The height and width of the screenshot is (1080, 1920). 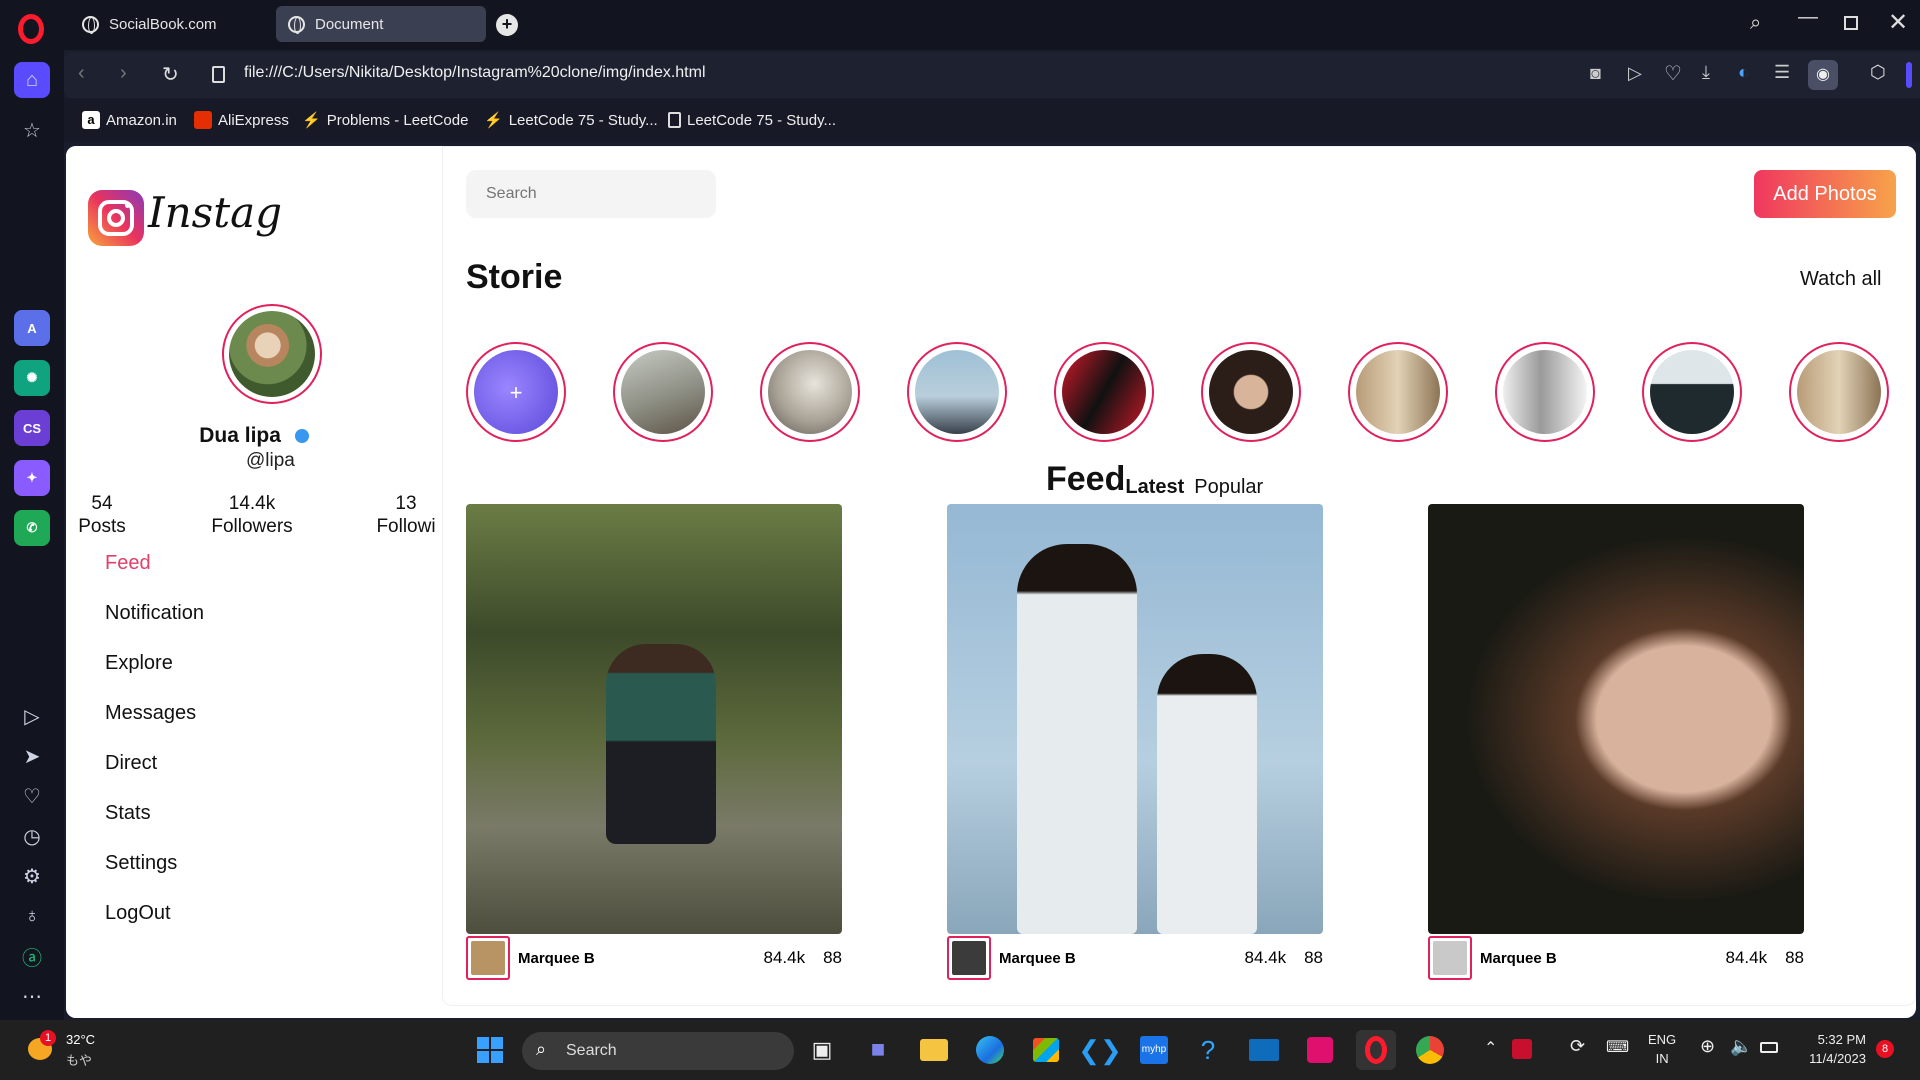 What do you see at coordinates (1755, 23) in the screenshot?
I see `search-tabs-icon: ⌕` at bounding box center [1755, 23].